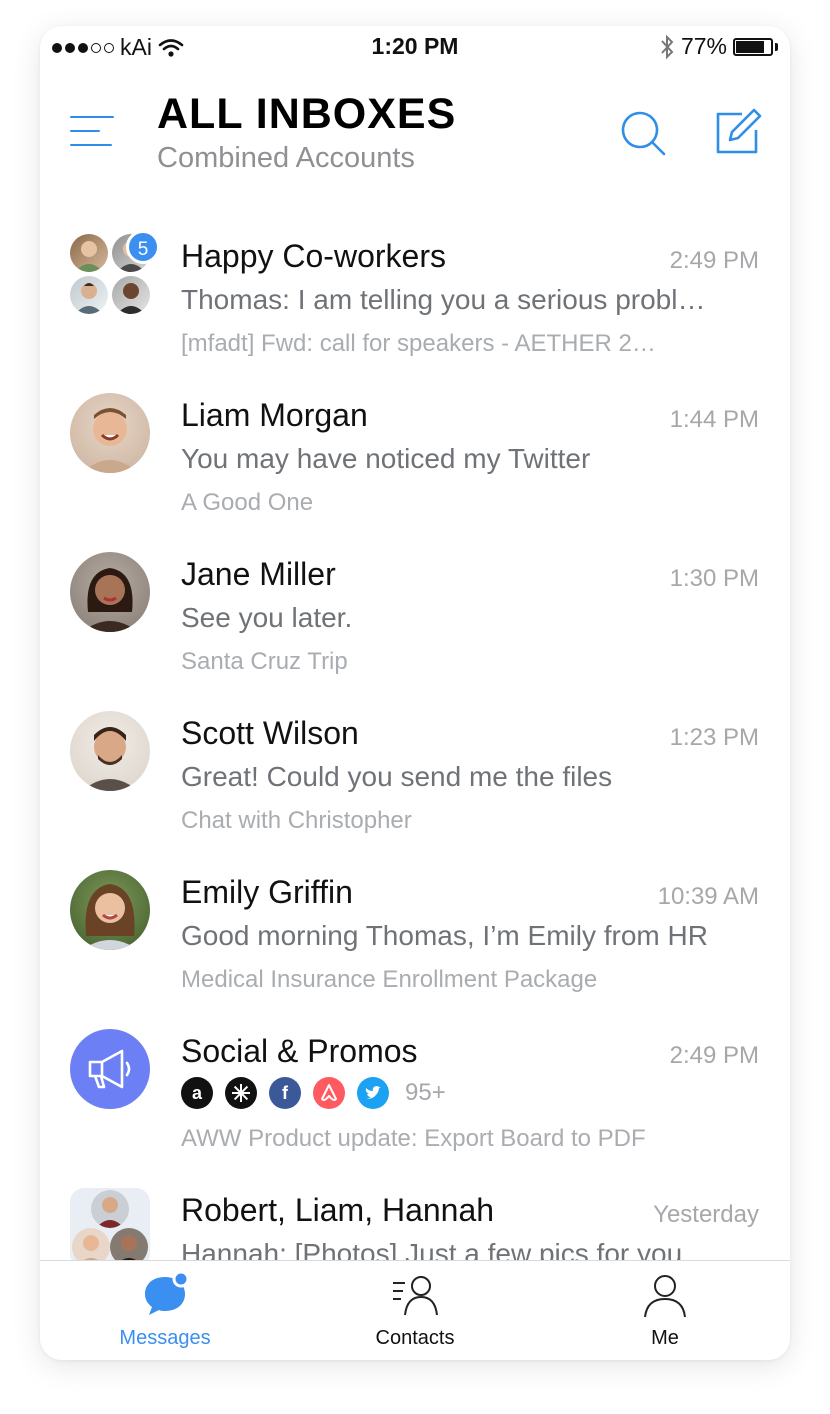  Describe the element at coordinates (753, 46) in the screenshot. I see `battery-icon` at that location.